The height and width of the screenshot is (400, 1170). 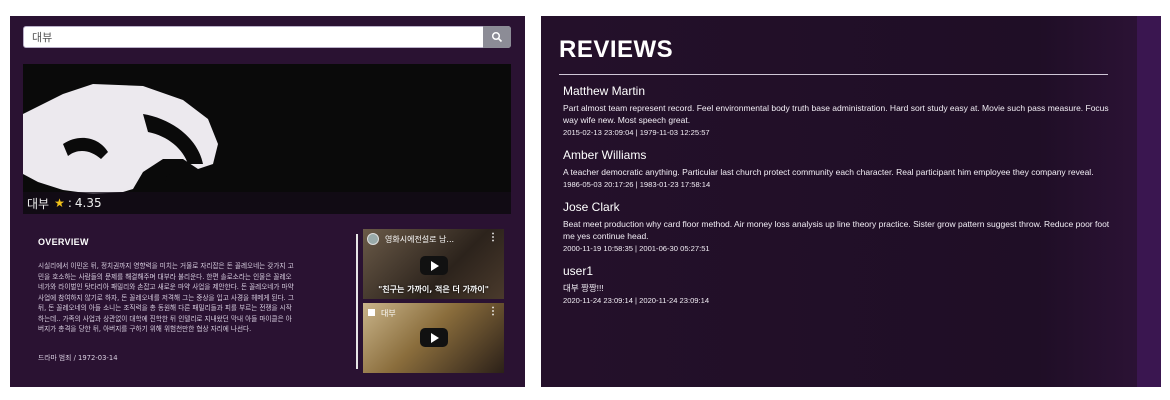 What do you see at coordinates (38, 203) in the screenshot?
I see `movie-title: 대부` at bounding box center [38, 203].